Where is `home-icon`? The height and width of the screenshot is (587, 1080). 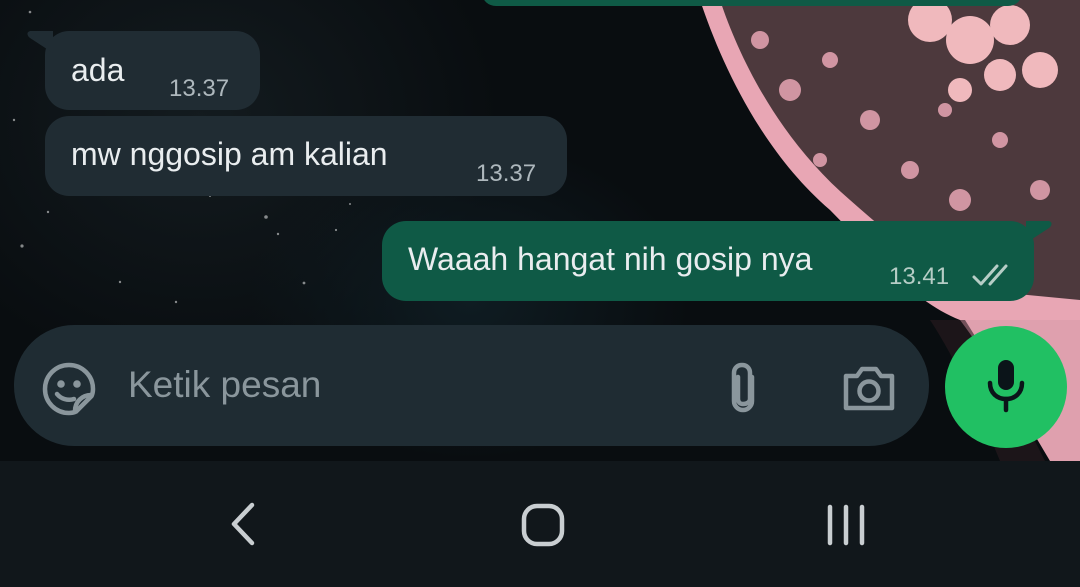
home-icon is located at coordinates (543, 525).